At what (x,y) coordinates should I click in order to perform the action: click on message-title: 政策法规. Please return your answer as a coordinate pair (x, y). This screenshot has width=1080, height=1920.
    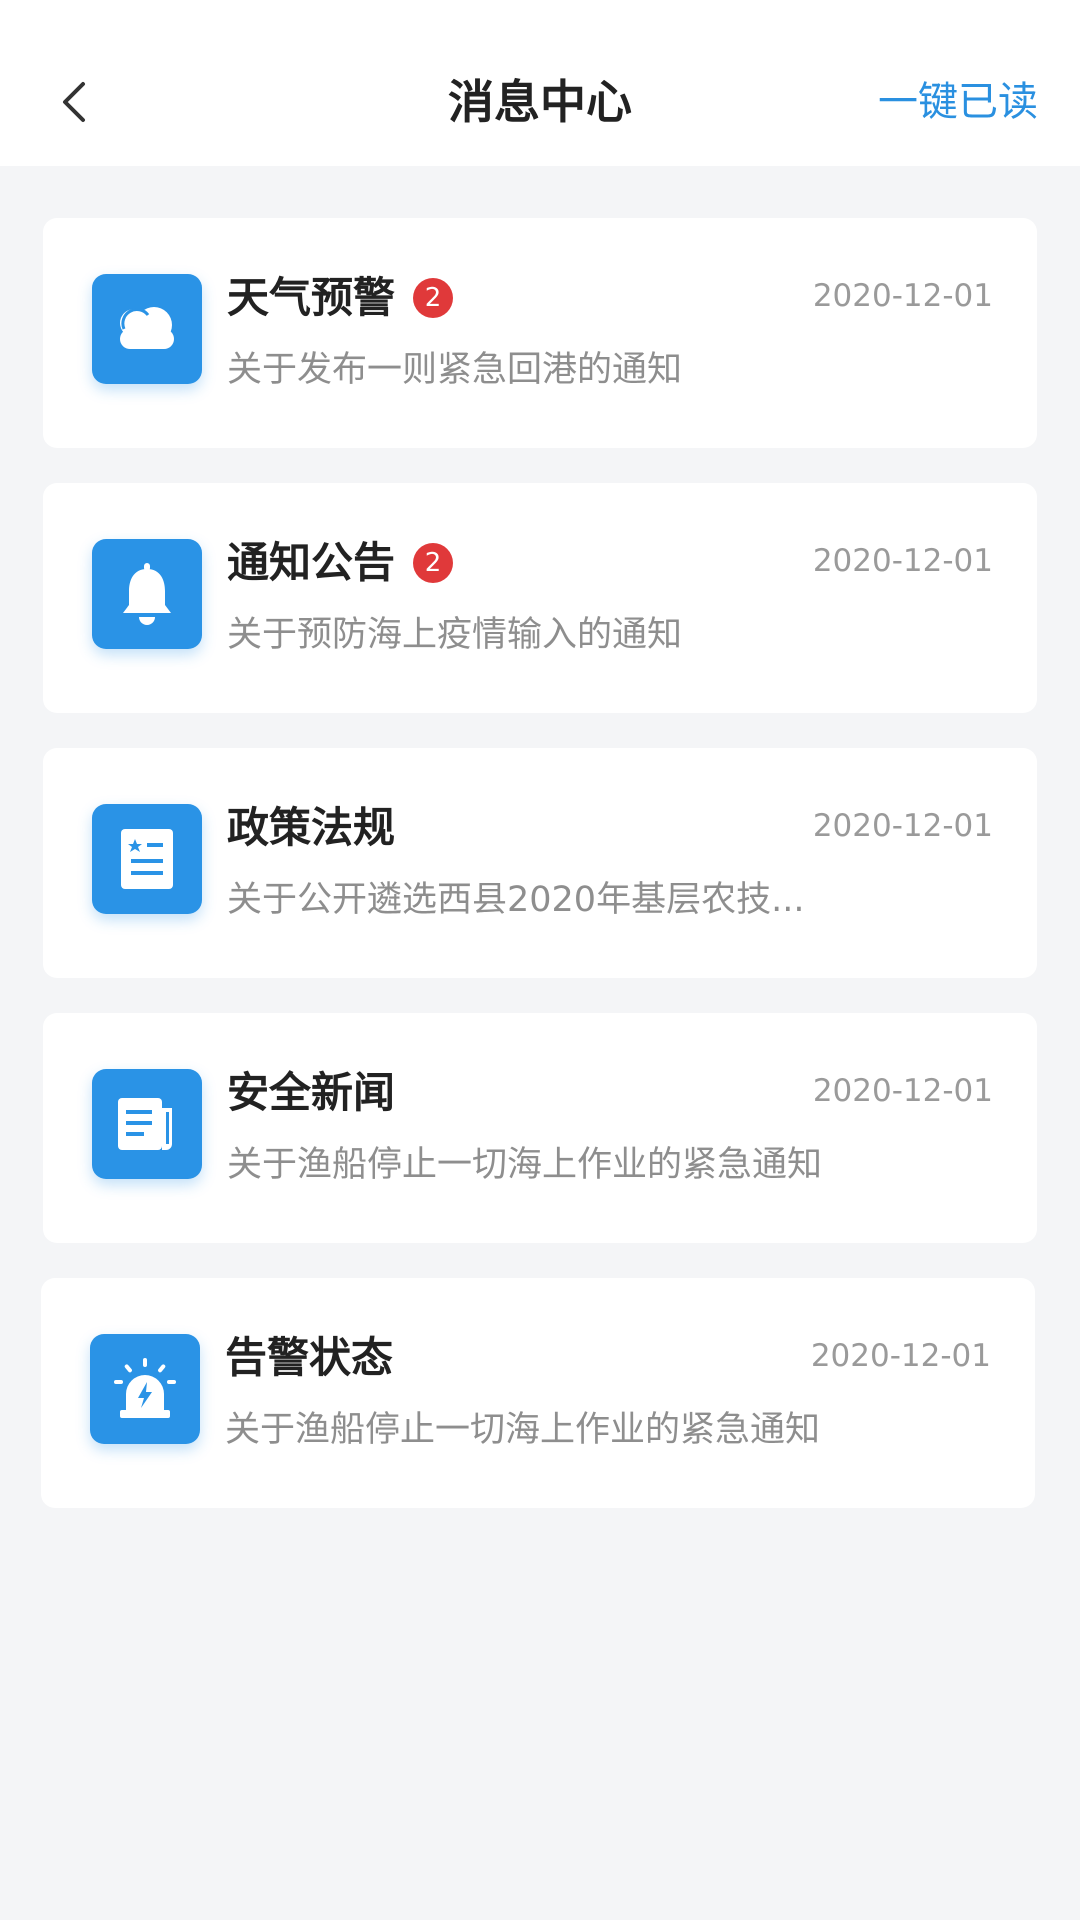
    Looking at the image, I should click on (311, 827).